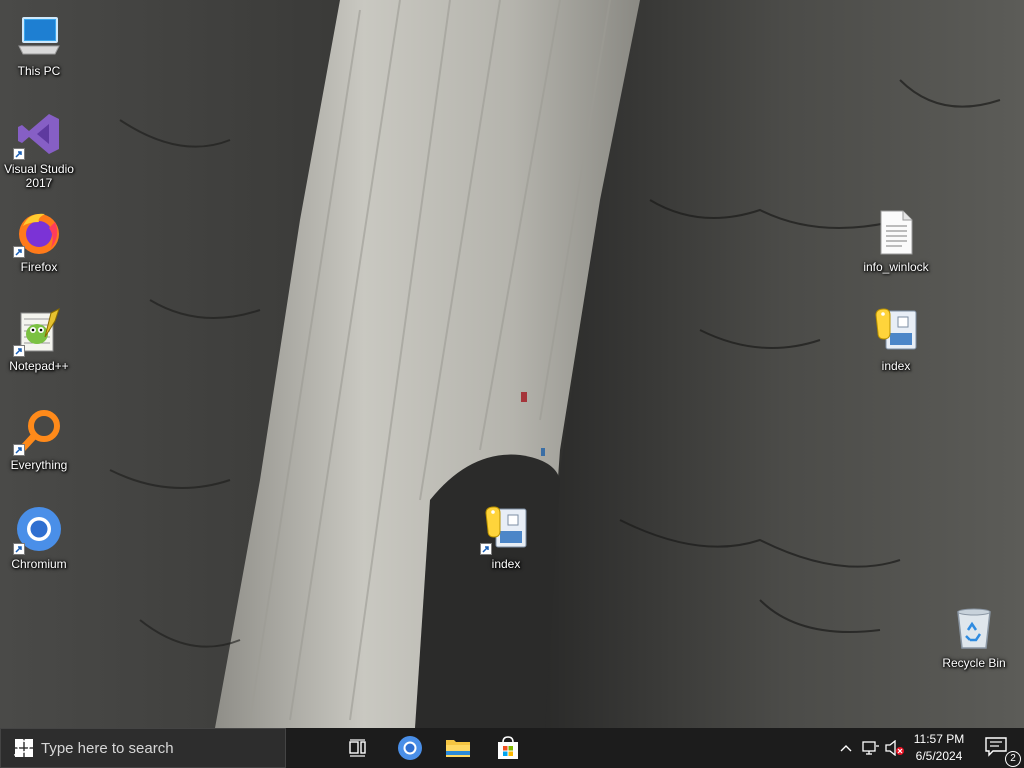 The width and height of the screenshot is (1024, 768). What do you see at coordinates (896, 232) in the screenshot?
I see `text-file-icon` at bounding box center [896, 232].